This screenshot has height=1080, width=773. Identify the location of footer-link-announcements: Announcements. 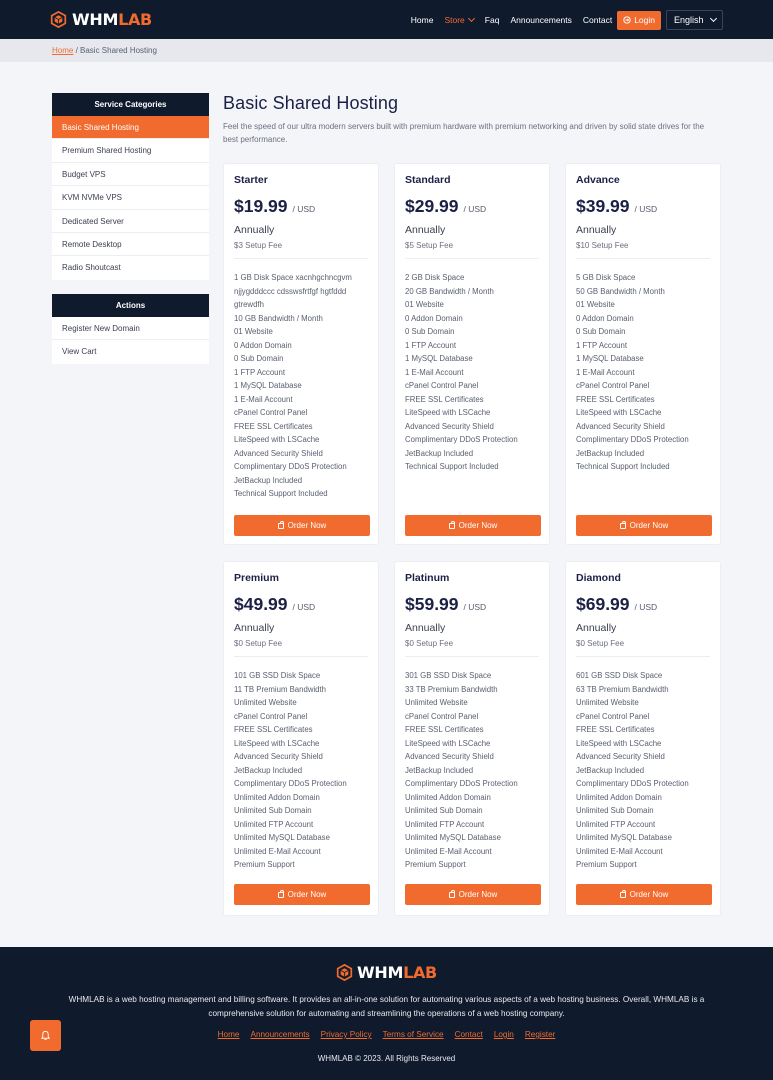
(279, 1034).